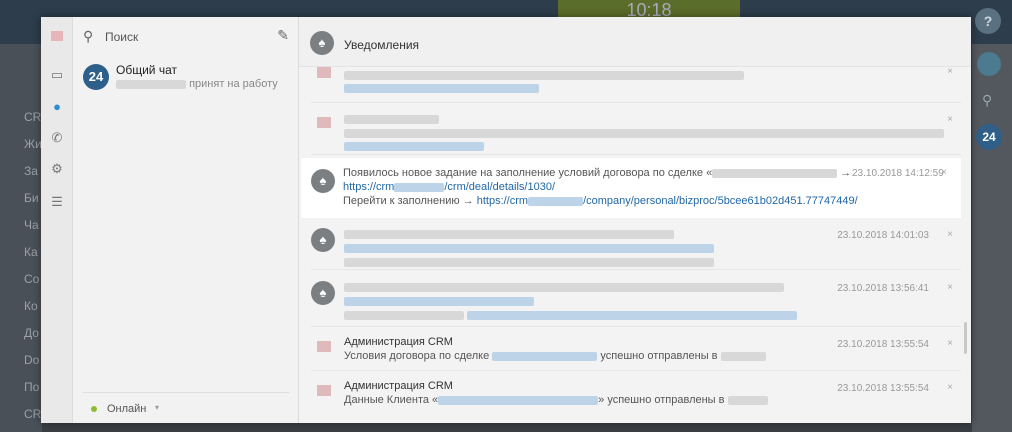  What do you see at coordinates (989, 64) in the screenshot?
I see `right-bell-icon` at bounding box center [989, 64].